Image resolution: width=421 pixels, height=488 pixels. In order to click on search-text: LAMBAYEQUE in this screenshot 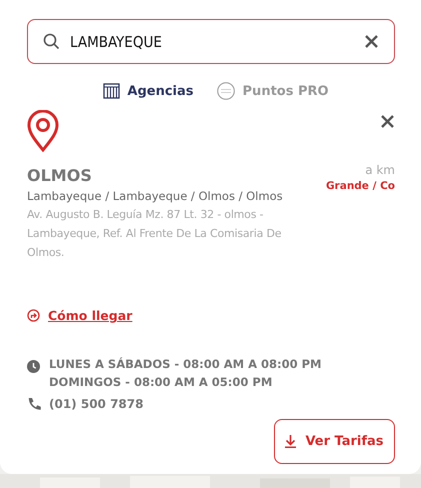, I will do `click(116, 41)`.